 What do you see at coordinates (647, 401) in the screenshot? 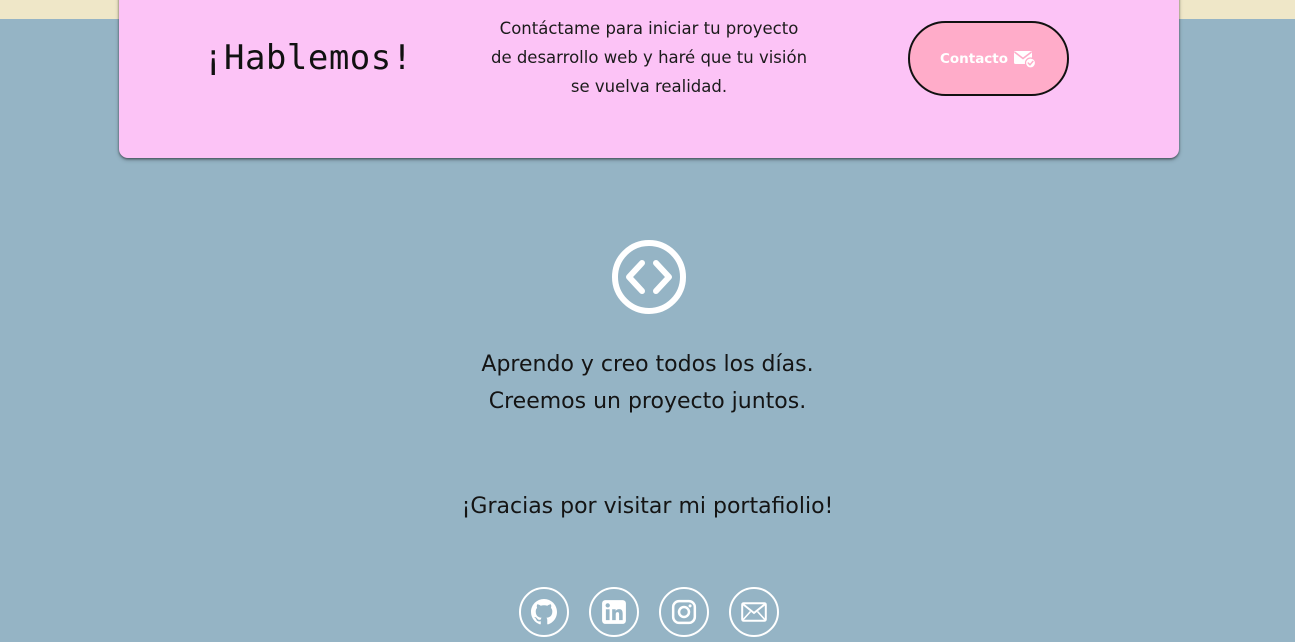
I see `footer-tagline-2: Creemos un proyecto juntos.` at bounding box center [647, 401].